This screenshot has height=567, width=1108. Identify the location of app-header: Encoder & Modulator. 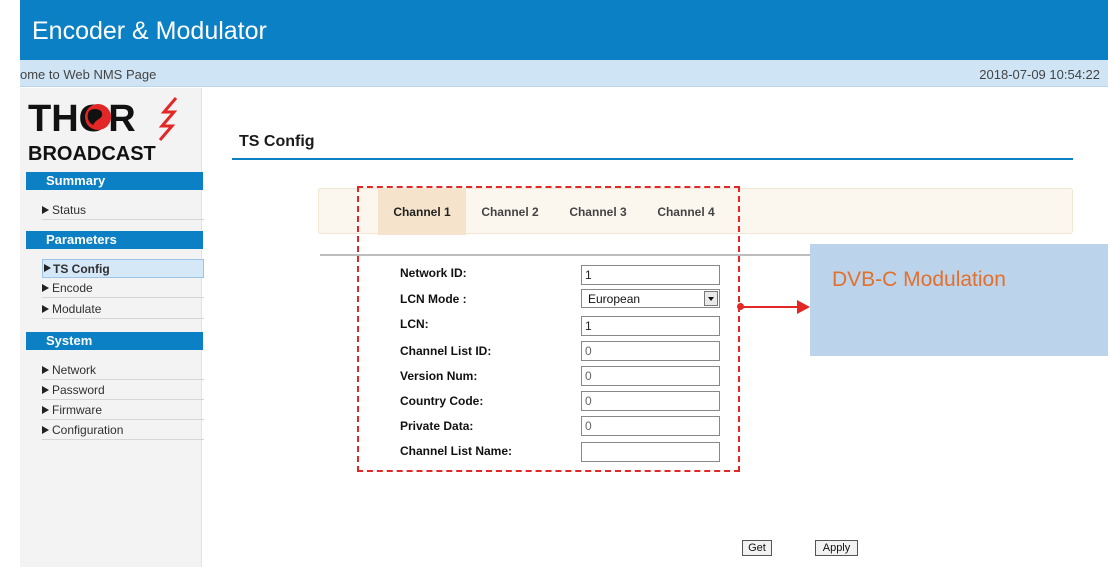
(564, 30).